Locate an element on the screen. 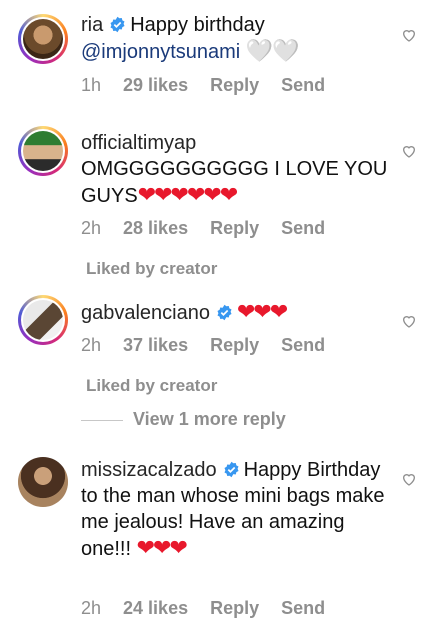 The width and height of the screenshot is (444, 640). comment-username: ria is located at coordinates (92, 25).